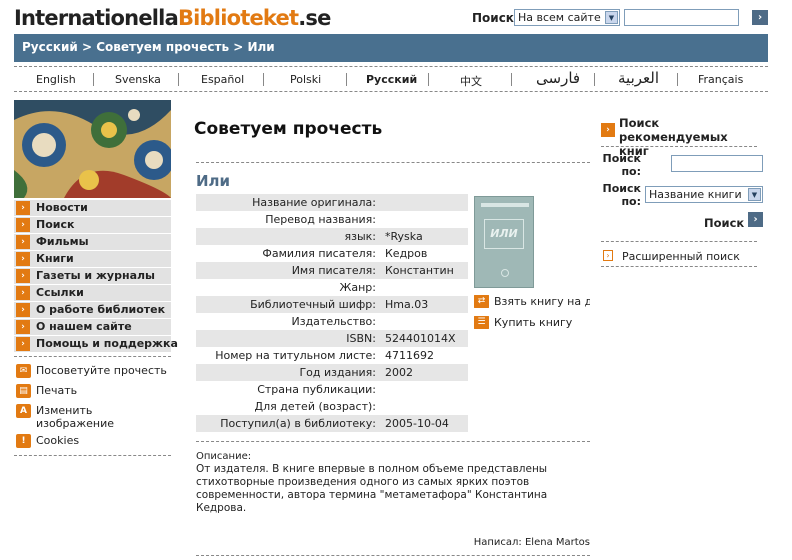  What do you see at coordinates (332, 304) in the screenshot?
I see `detail-row: Библиотечный шифр: Hma.03` at bounding box center [332, 304].